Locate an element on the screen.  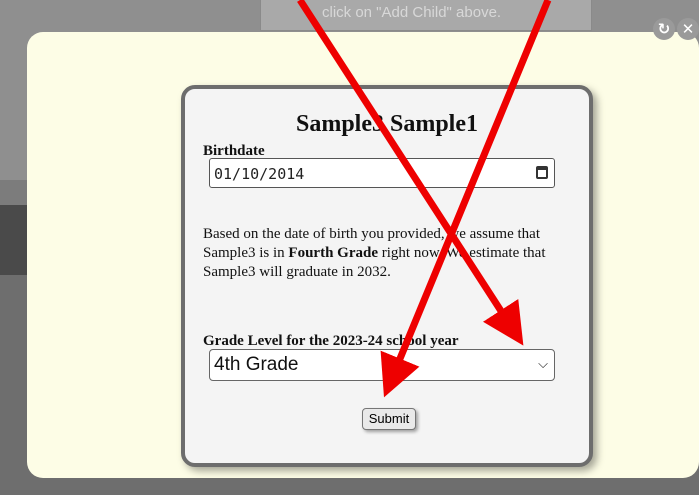
close-icon: ✕ is located at coordinates (688, 29).